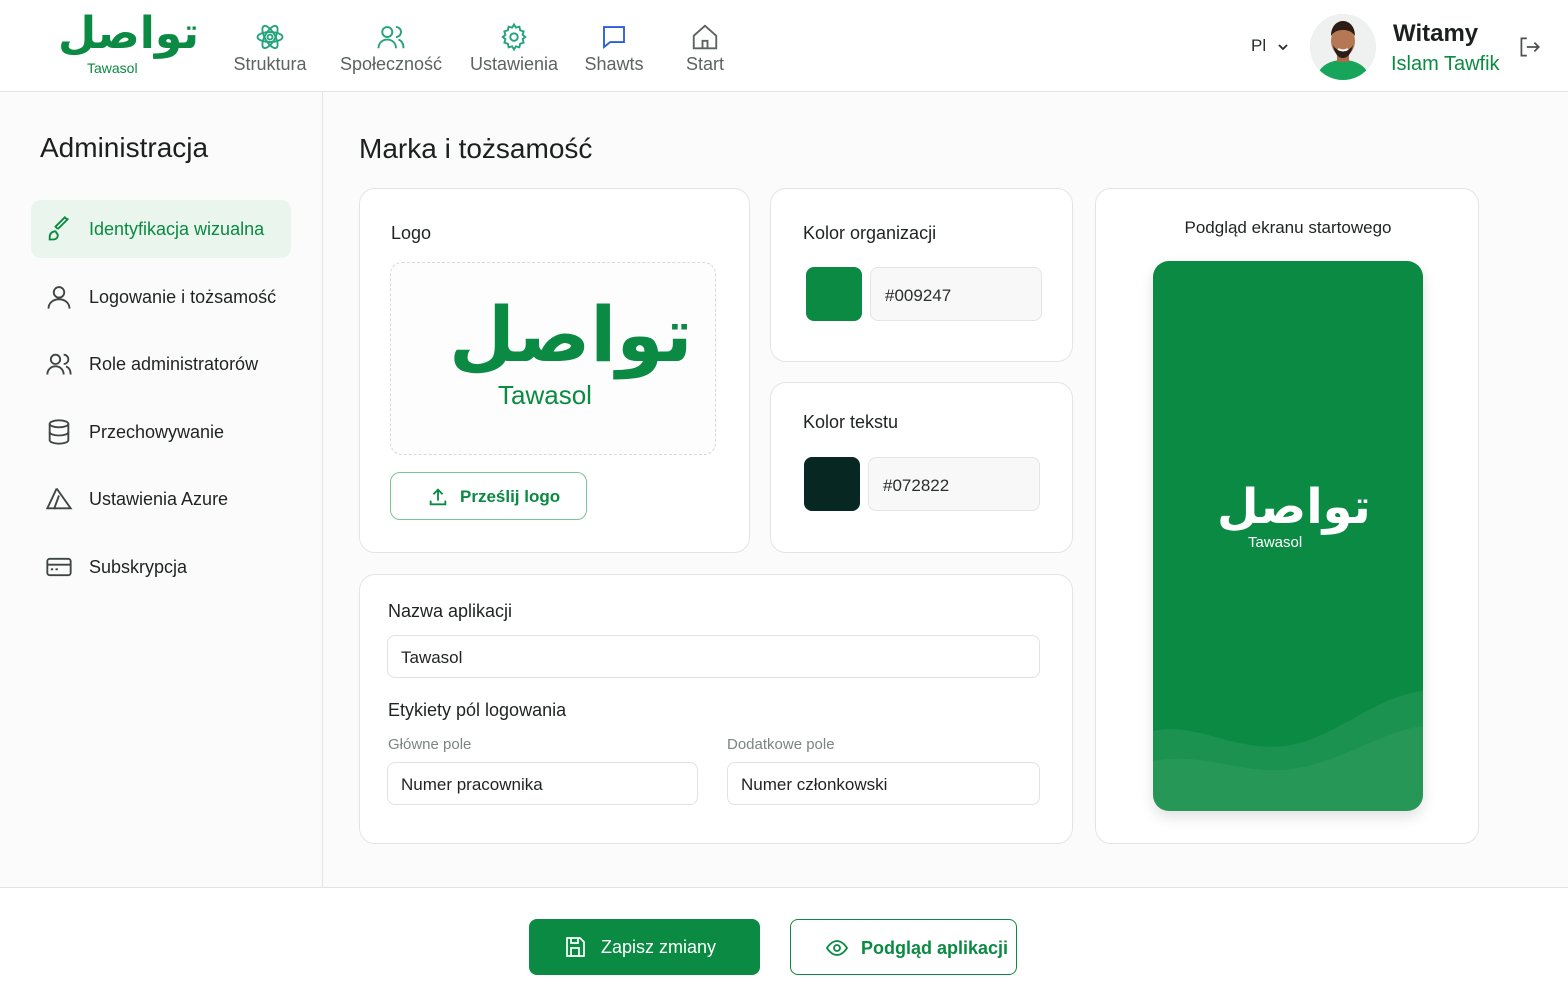  I want to click on primary-field-input: Numer pracownika, so click(542, 783).